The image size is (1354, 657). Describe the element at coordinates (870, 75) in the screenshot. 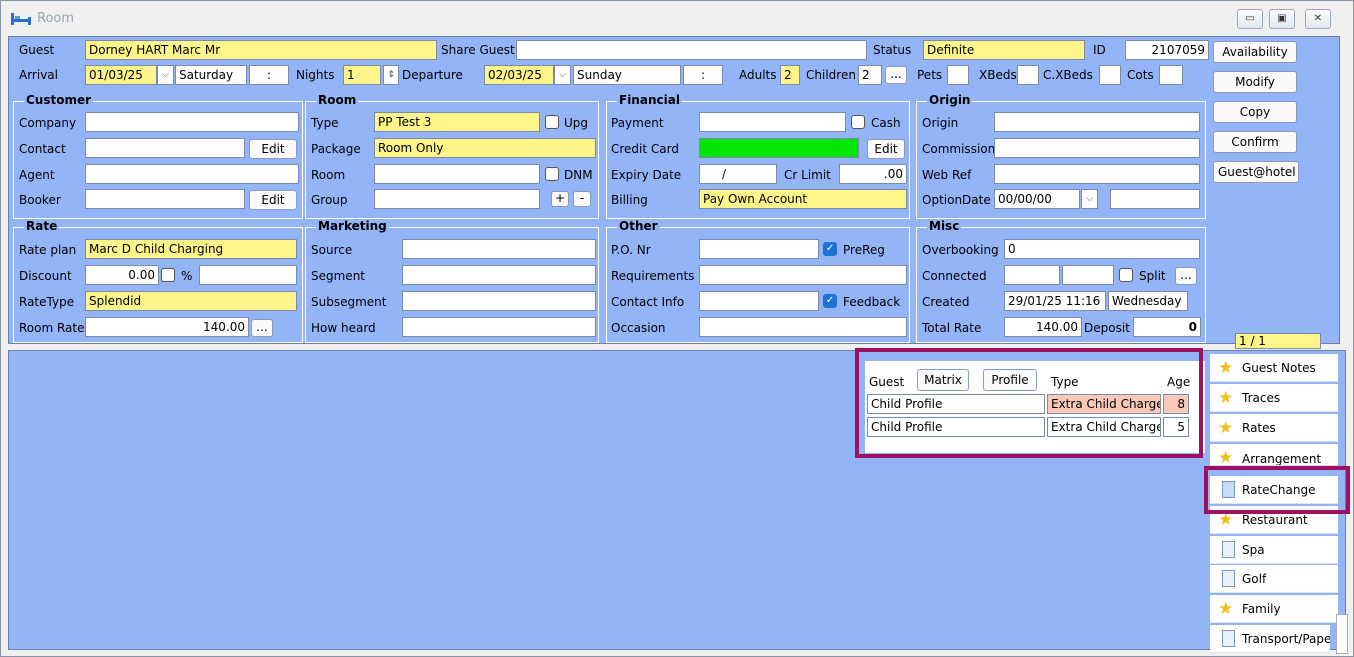

I see `children-field: 2` at that location.